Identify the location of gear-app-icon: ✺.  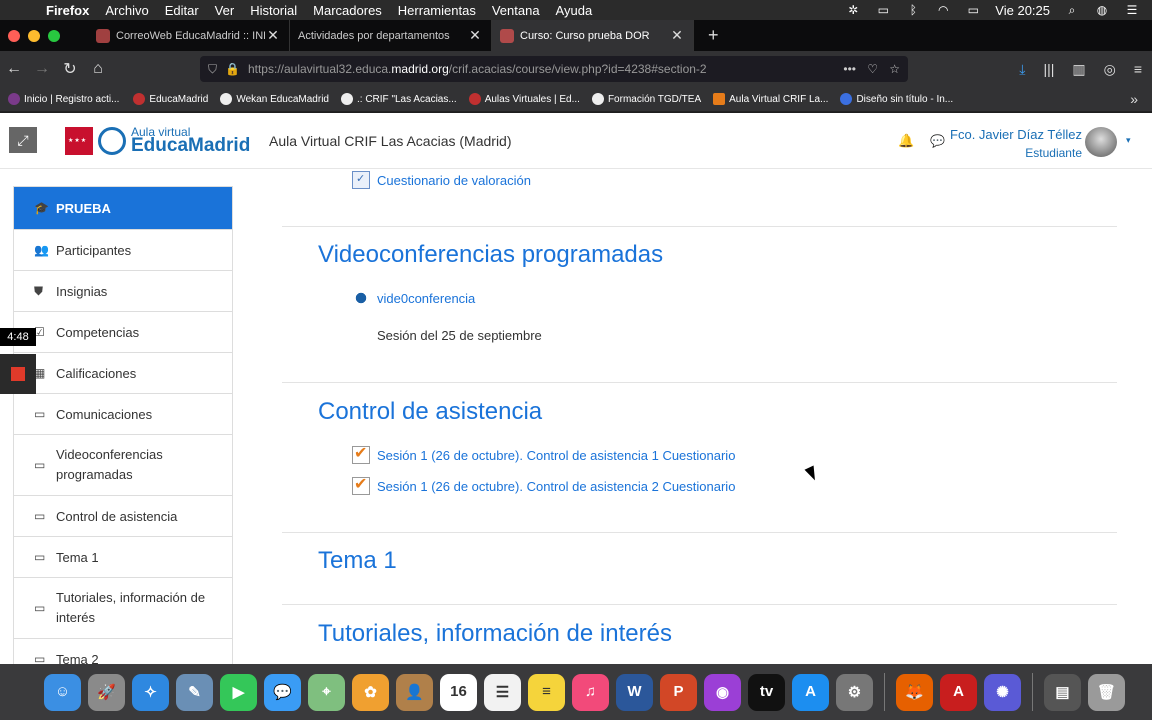
(1002, 692).